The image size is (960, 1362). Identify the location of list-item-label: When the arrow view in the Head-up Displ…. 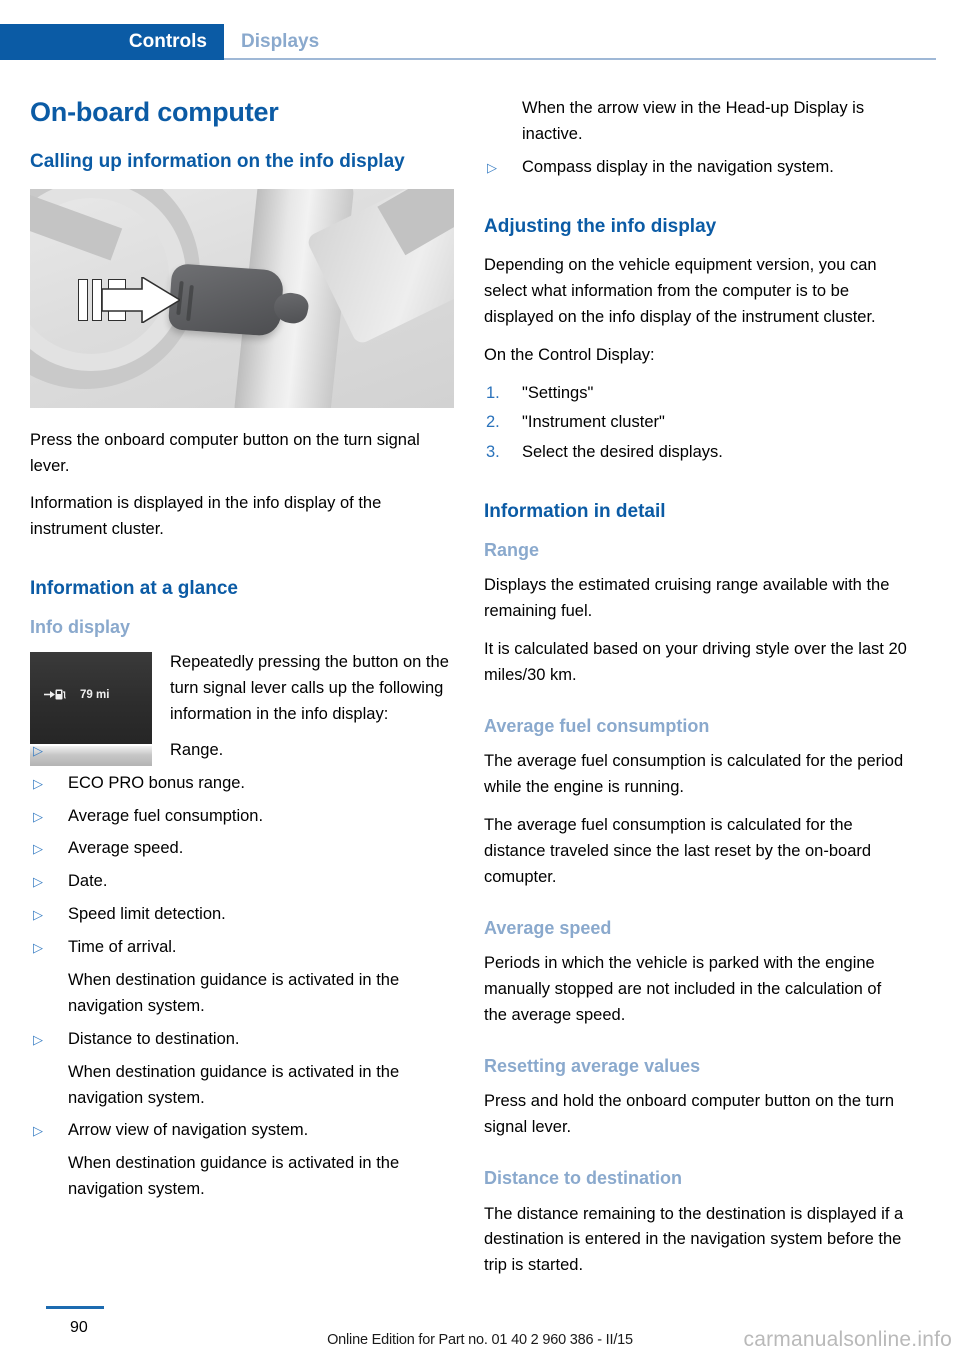
(693, 121).